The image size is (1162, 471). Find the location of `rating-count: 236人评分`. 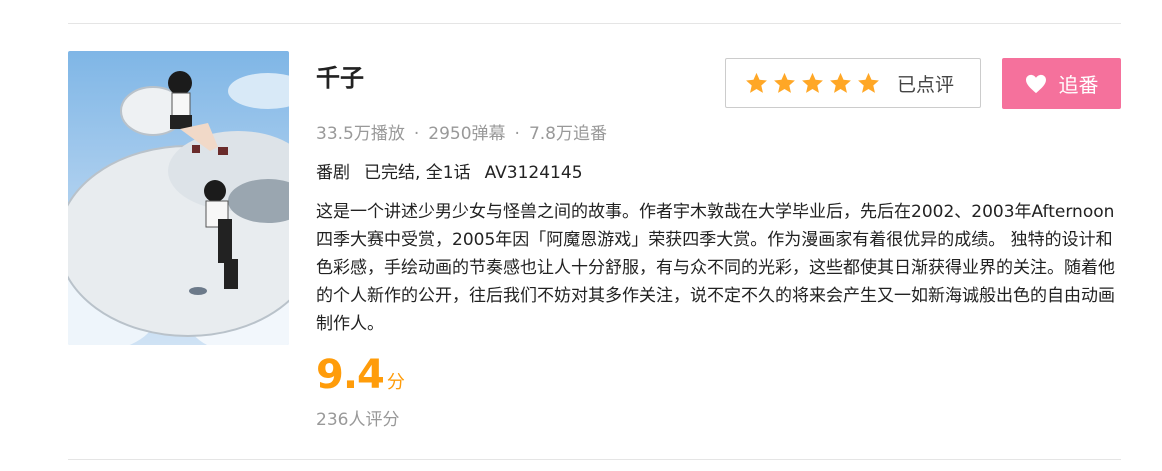

rating-count: 236人评分 is located at coordinates (358, 420).